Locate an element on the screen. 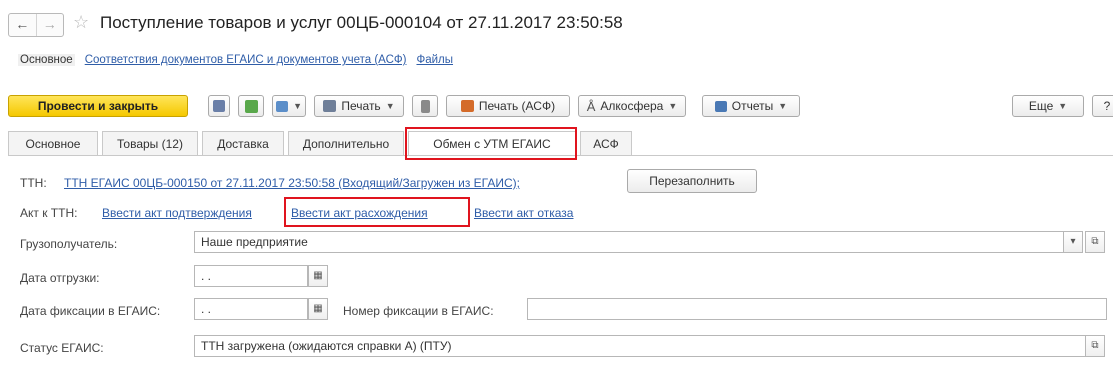 This screenshot has width=1113, height=379. navigation-buttons: ← → is located at coordinates (36, 25).